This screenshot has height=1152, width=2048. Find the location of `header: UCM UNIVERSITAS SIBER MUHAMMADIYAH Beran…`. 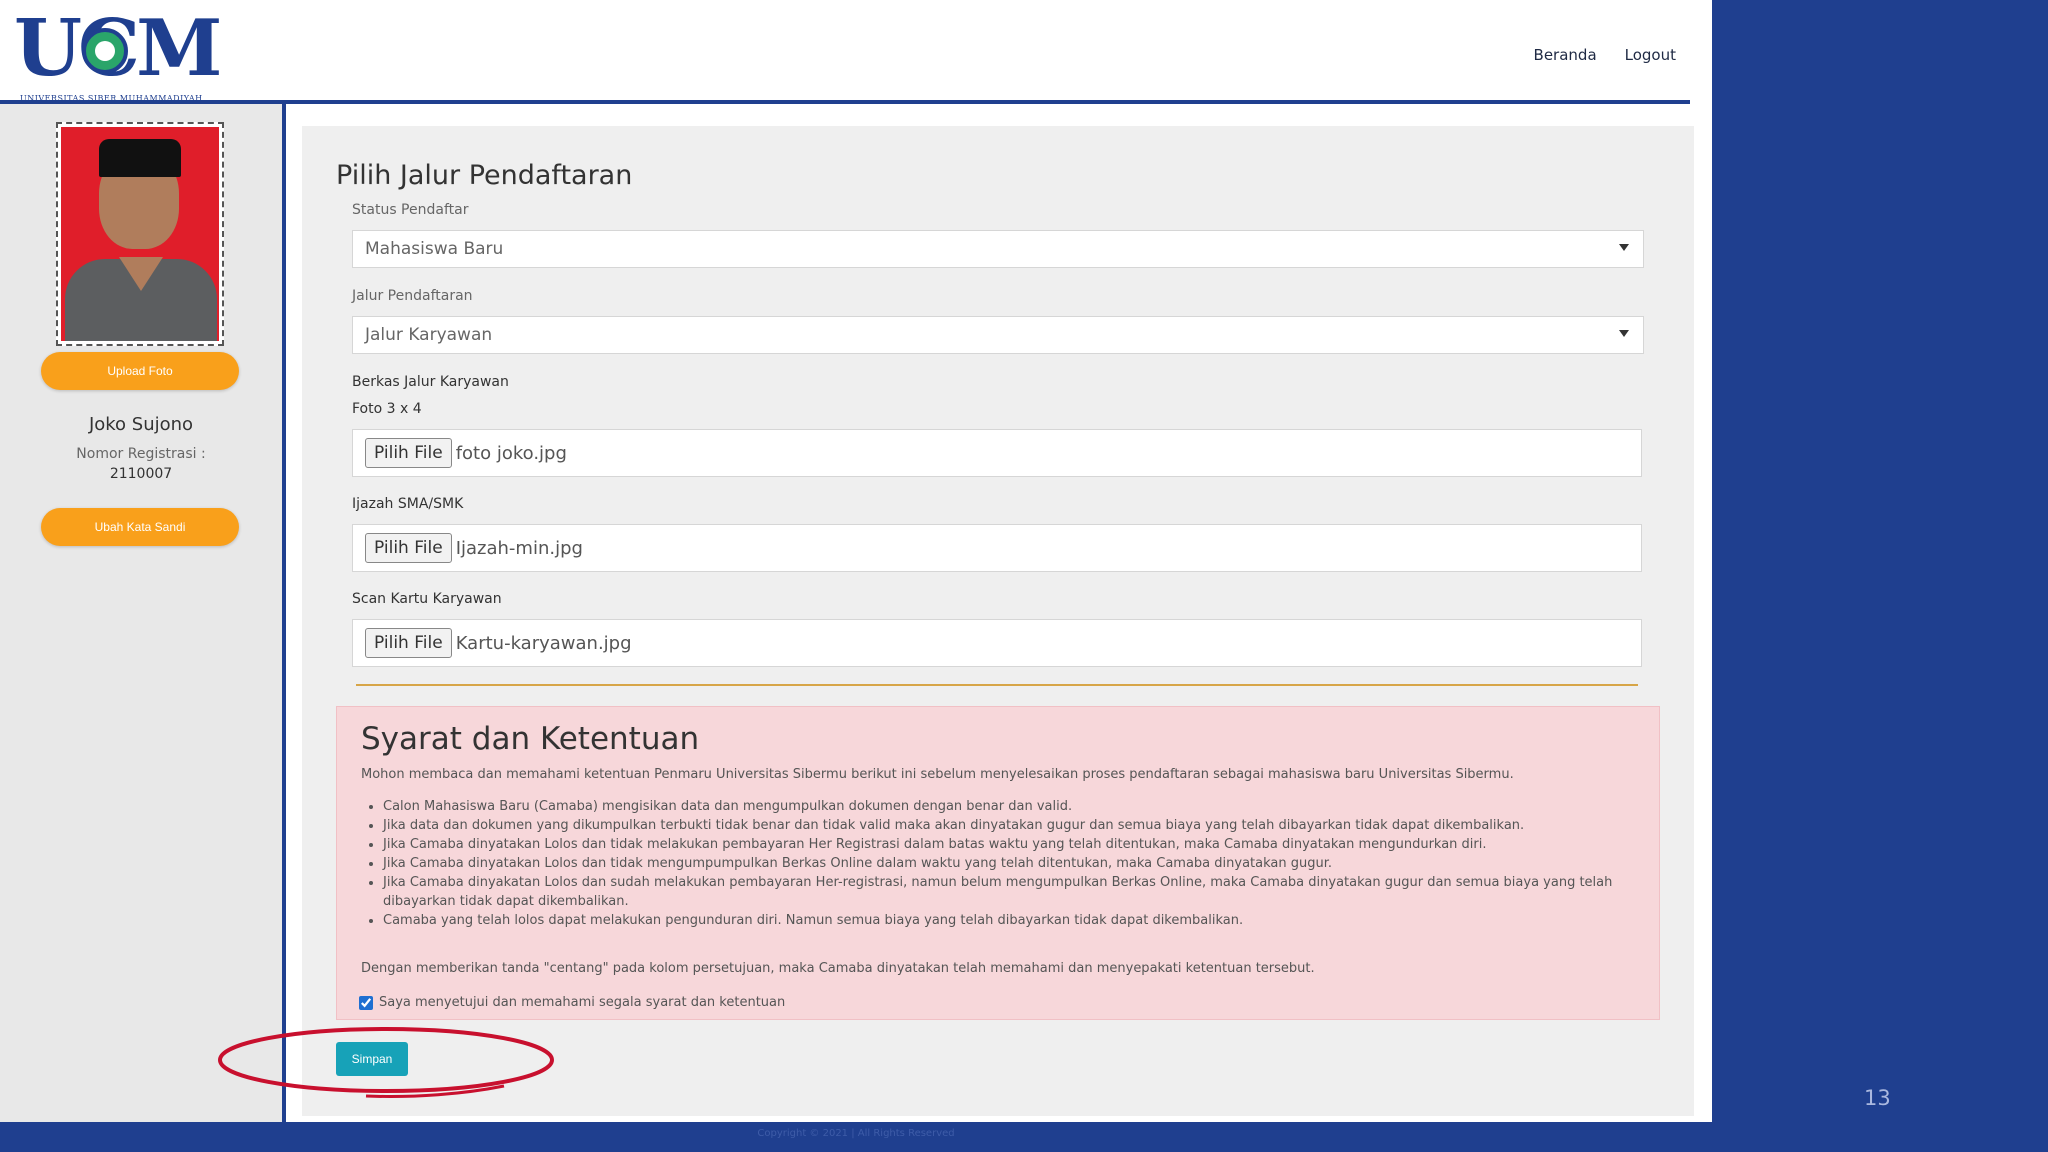

header: UCM UNIVERSITAS SIBER MUHAMMADIYAH Beran… is located at coordinates (856, 52).